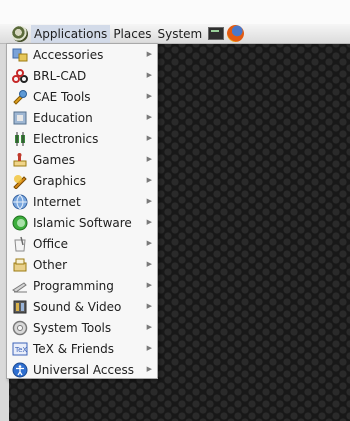  I want to click on menu-item-electronics: Electronics ▶, so click(82, 138).